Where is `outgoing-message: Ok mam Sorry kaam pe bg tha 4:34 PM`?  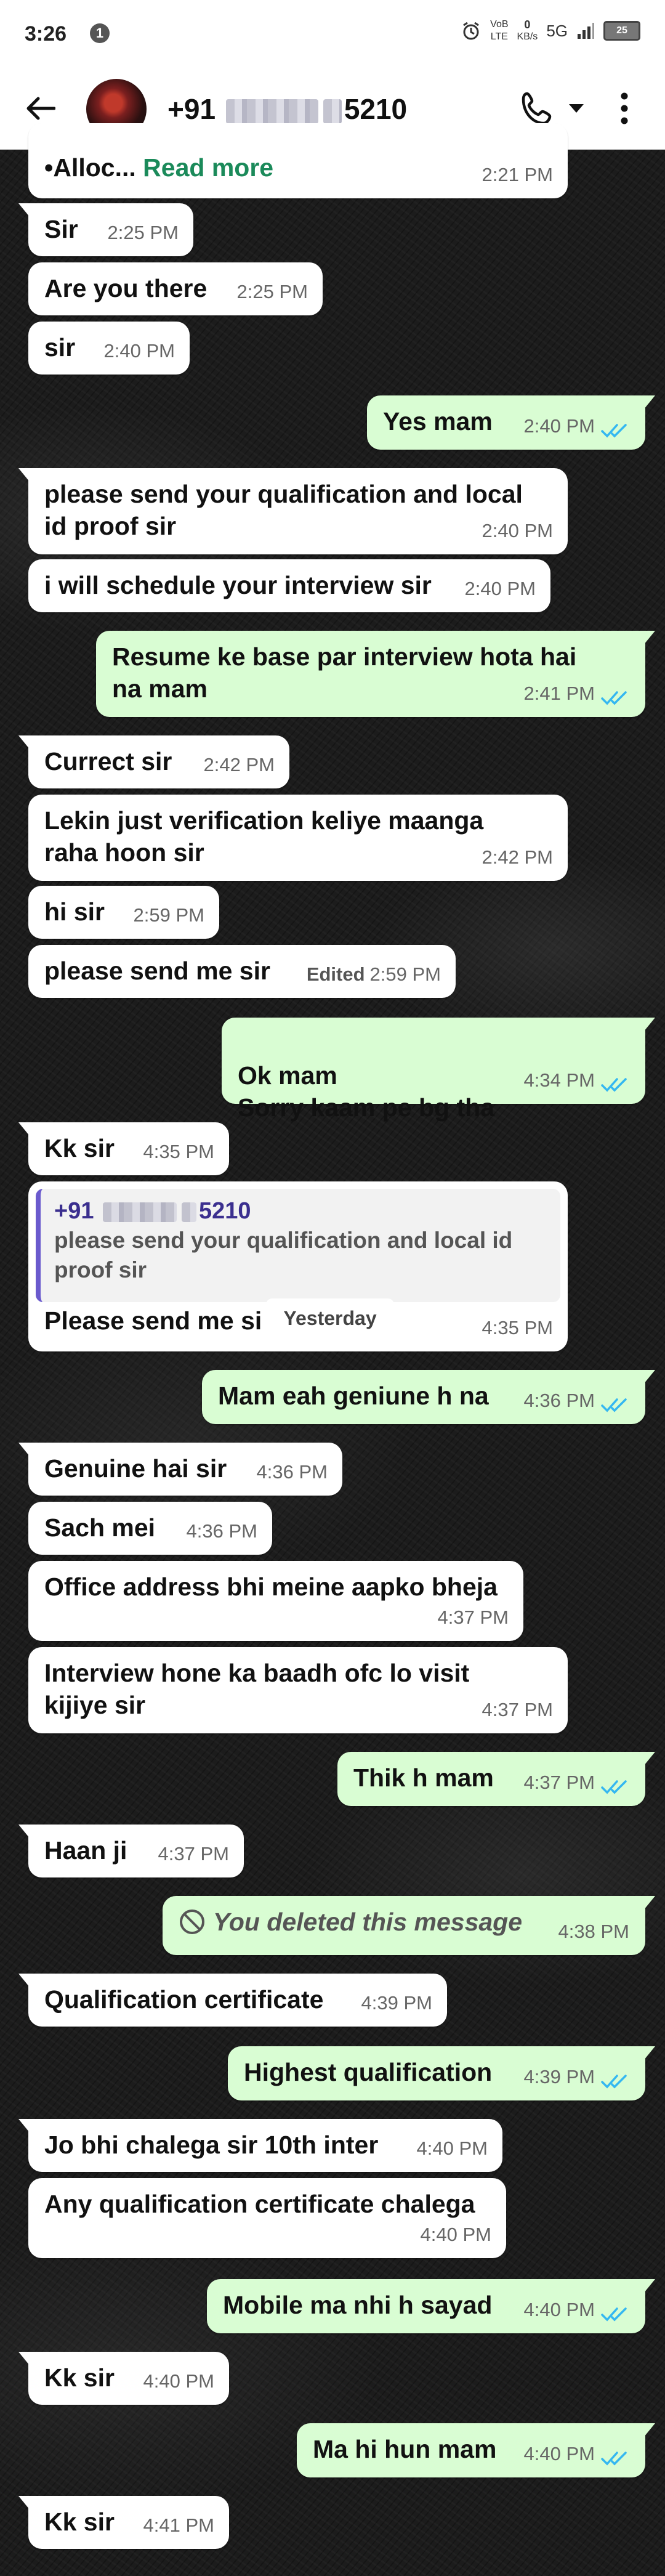 outgoing-message: Ok mam Sorry kaam pe bg tha 4:34 PM is located at coordinates (438, 1070).